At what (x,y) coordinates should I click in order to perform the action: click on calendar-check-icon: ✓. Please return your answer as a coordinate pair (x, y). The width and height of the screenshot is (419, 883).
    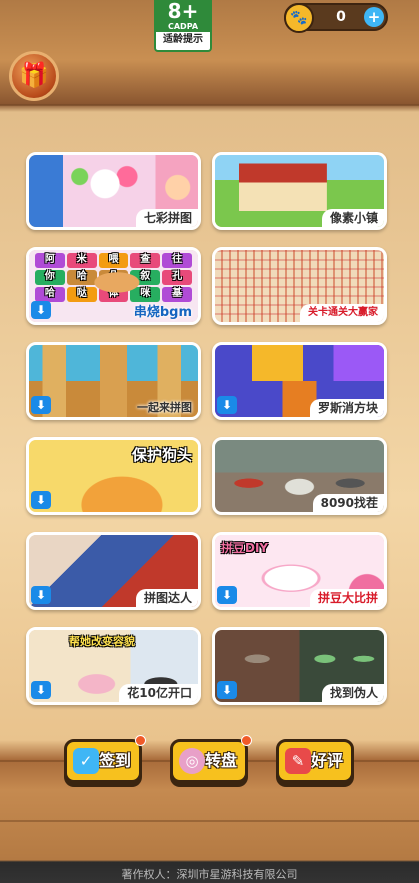
    Looking at the image, I should click on (86, 761).